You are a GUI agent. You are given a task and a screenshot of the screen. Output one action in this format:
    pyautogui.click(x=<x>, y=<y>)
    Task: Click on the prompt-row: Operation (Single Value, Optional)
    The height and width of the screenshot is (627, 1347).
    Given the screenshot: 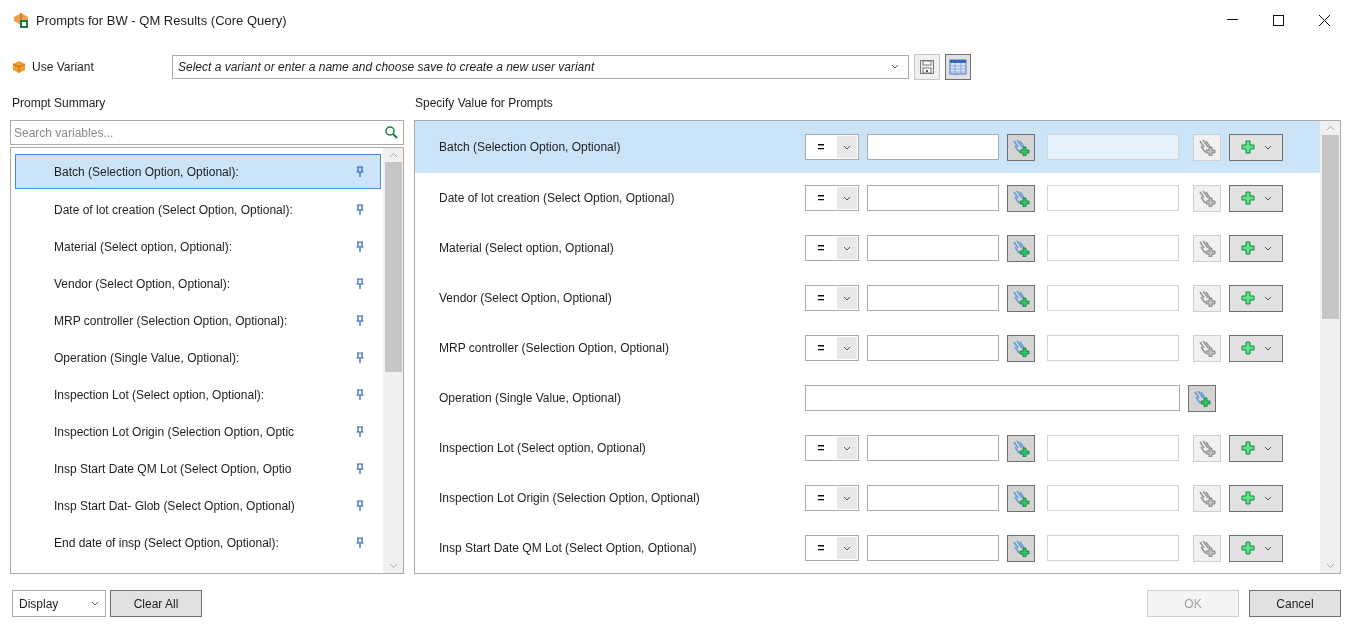 What is the action you would take?
    pyautogui.click(x=867, y=398)
    